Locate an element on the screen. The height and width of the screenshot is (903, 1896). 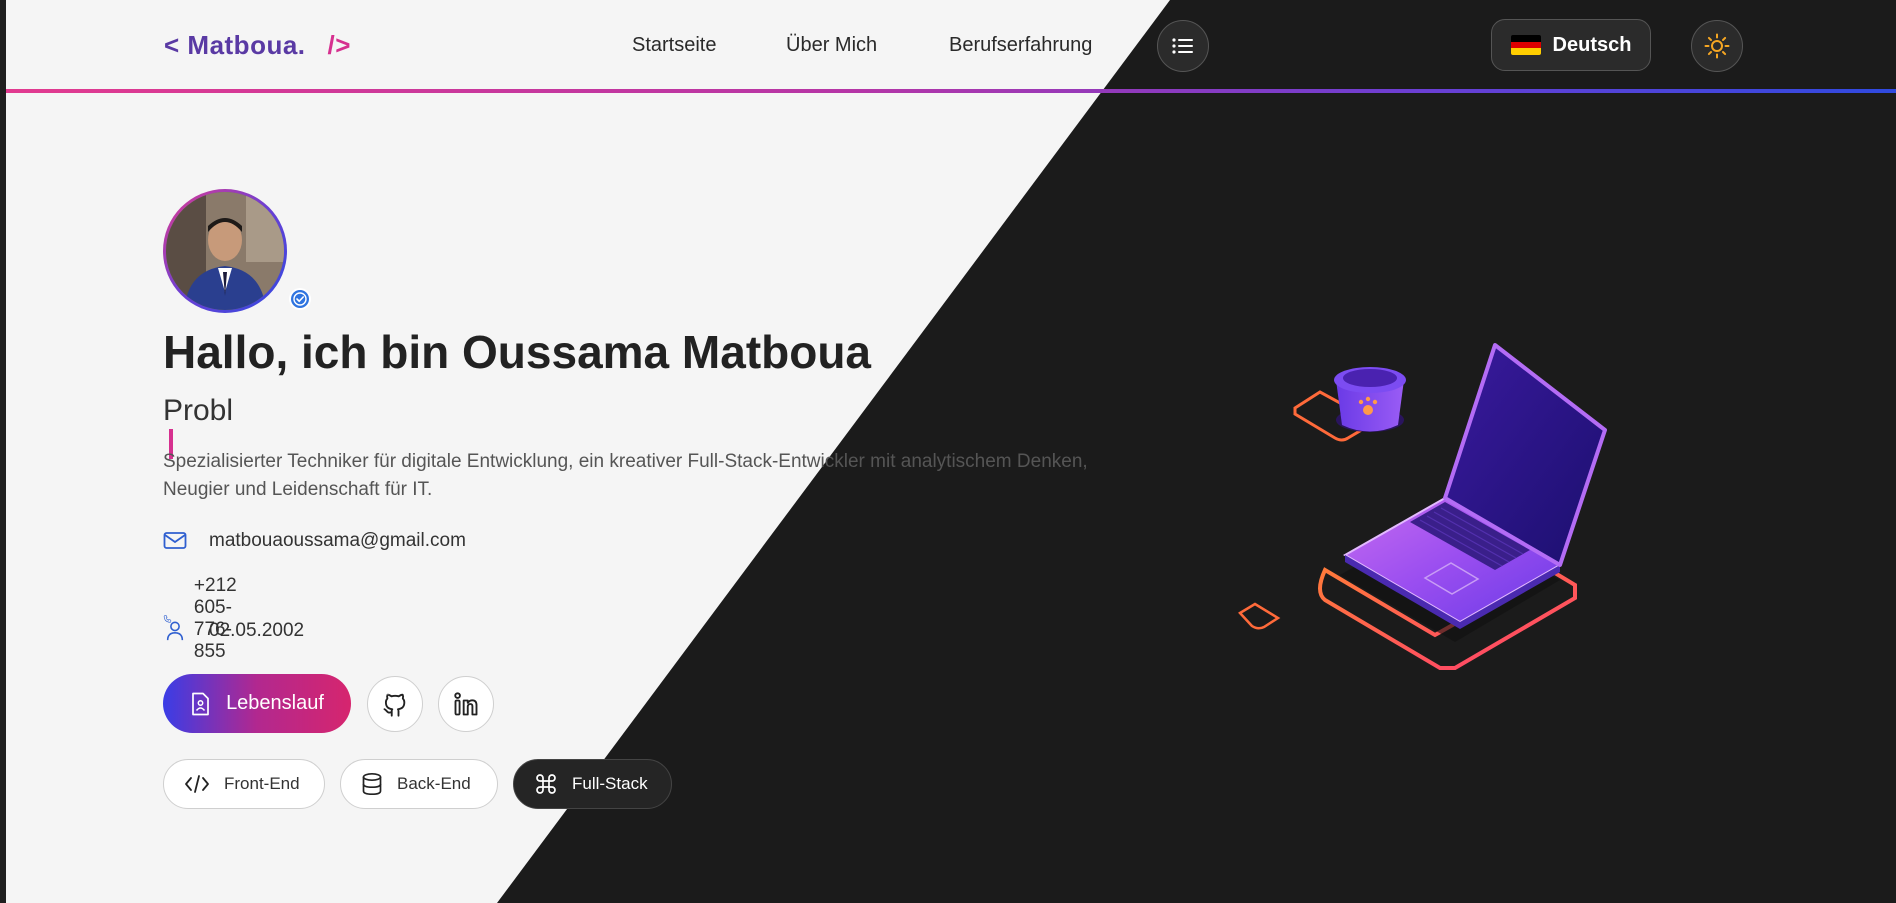
laptop-illustration is located at coordinates (1422, 506).